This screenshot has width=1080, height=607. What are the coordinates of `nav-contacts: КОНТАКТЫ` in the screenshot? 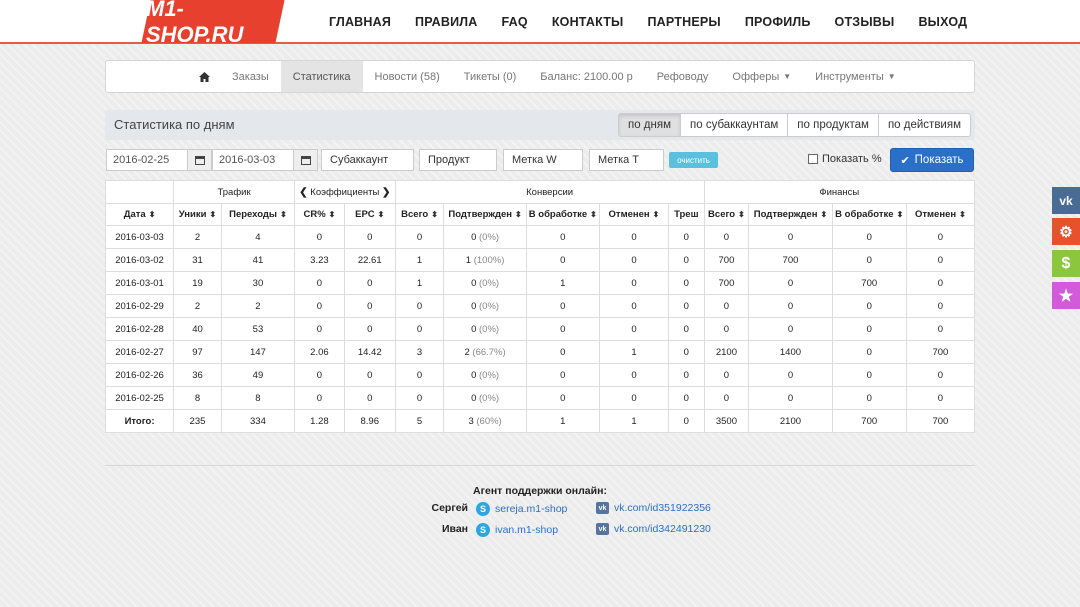 It's located at (588, 22).